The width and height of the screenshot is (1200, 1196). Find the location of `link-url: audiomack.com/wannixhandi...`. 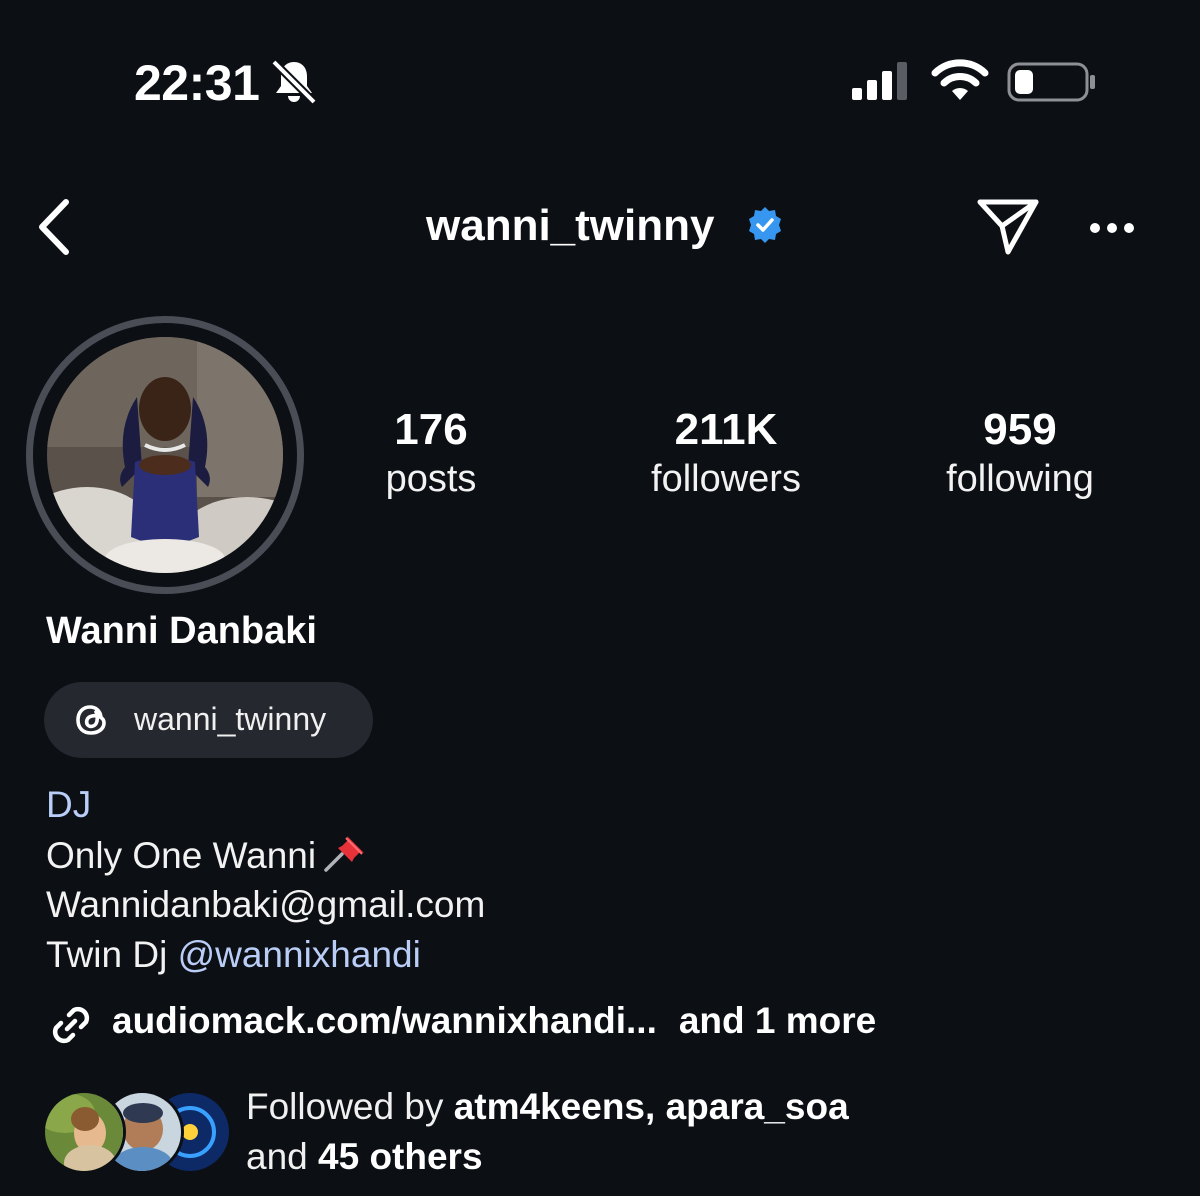

link-url: audiomack.com/wannixhandi... is located at coordinates (384, 1020).